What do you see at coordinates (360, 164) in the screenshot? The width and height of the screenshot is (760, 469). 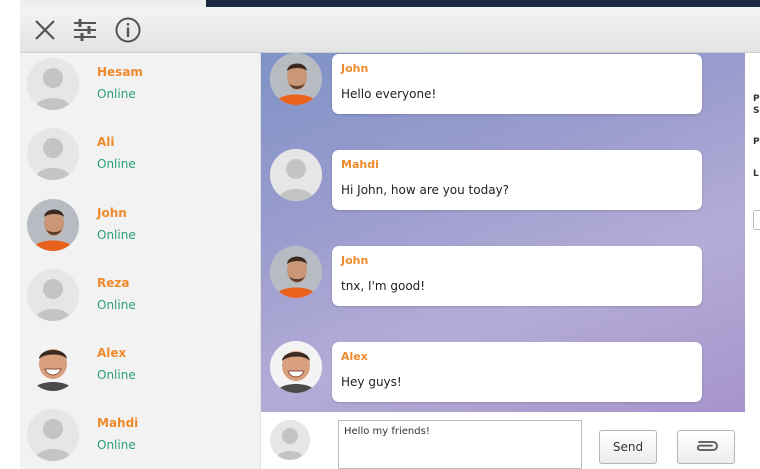 I see `message-sender: Mahdi` at bounding box center [360, 164].